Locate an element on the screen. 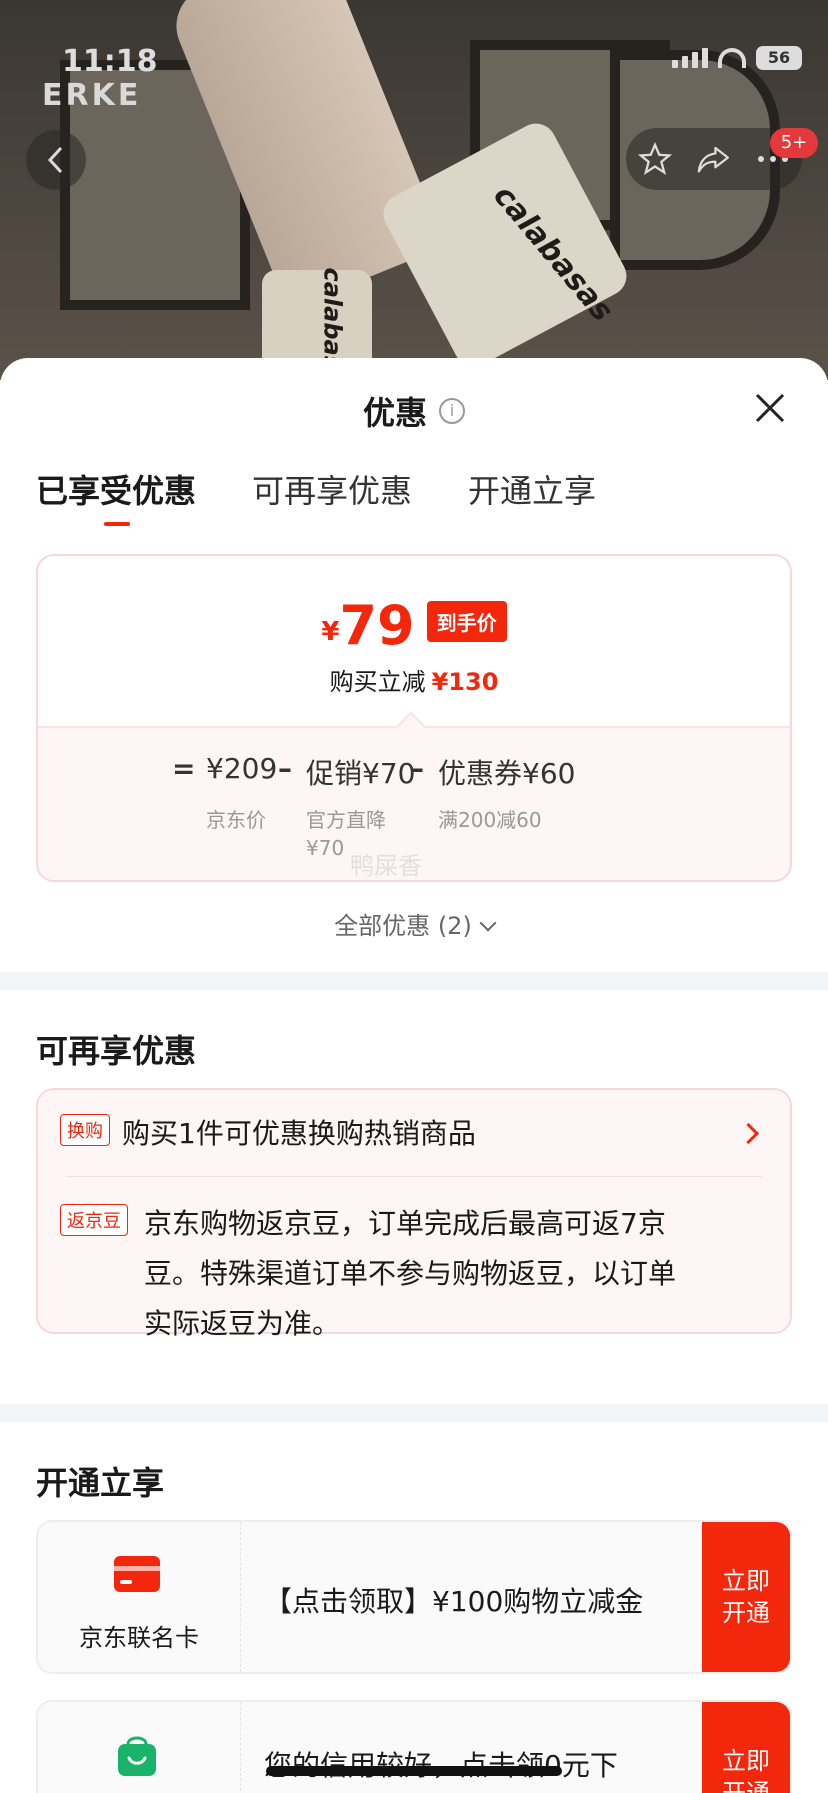 The width and height of the screenshot is (828, 1793). status-icons: 56 is located at coordinates (737, 58).